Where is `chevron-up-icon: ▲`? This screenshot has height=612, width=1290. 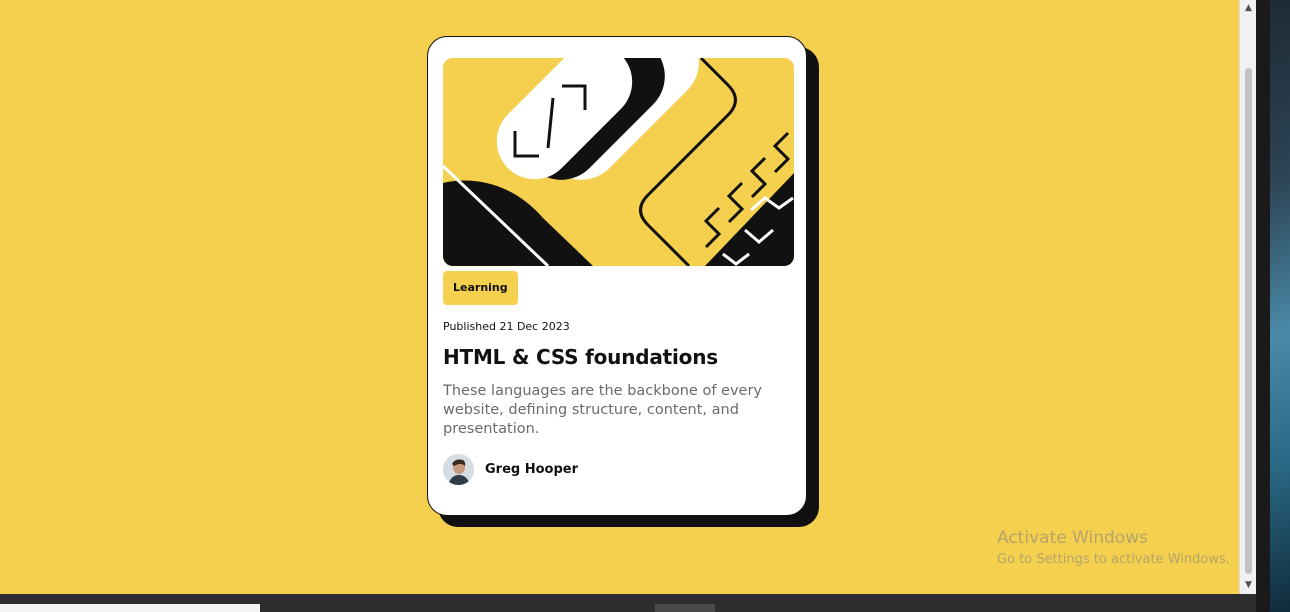 chevron-up-icon: ▲ is located at coordinates (1248, 8).